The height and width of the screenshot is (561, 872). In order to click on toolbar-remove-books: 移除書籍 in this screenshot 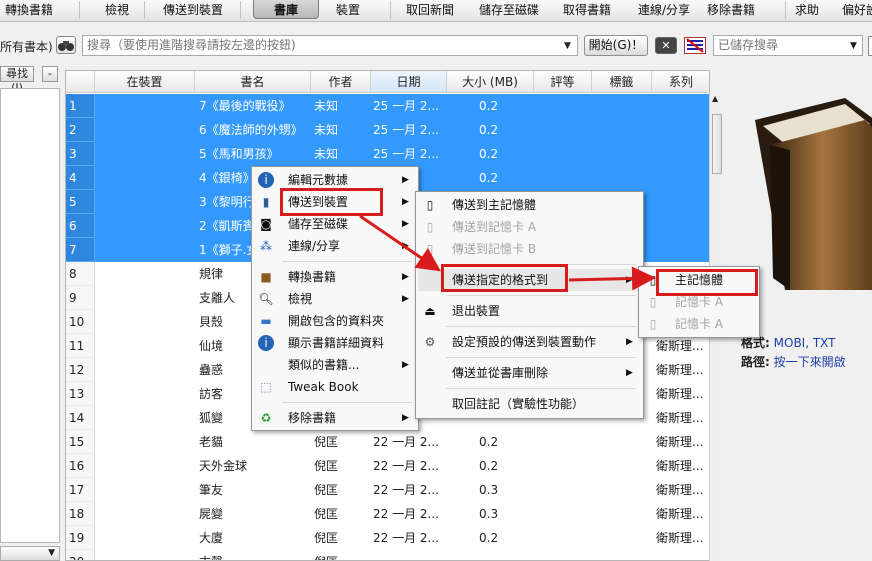, I will do `click(731, 10)`.